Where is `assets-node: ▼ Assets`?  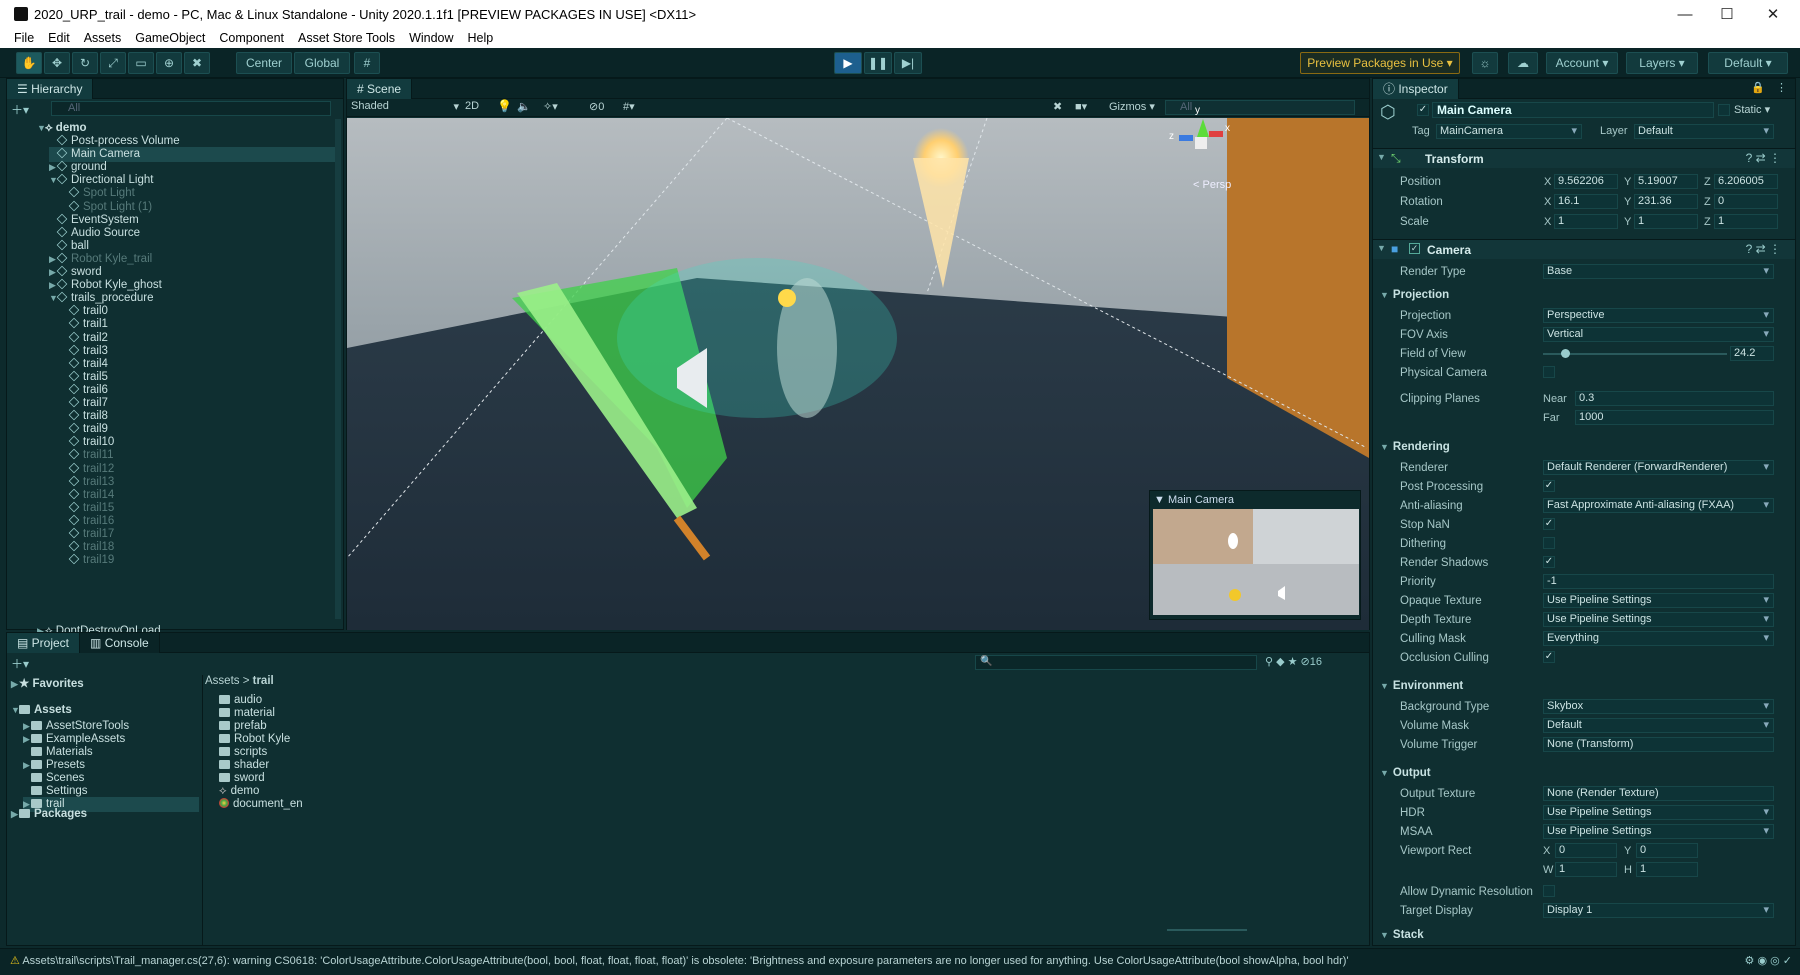
assets-node: ▼ Assets is located at coordinates (41, 710).